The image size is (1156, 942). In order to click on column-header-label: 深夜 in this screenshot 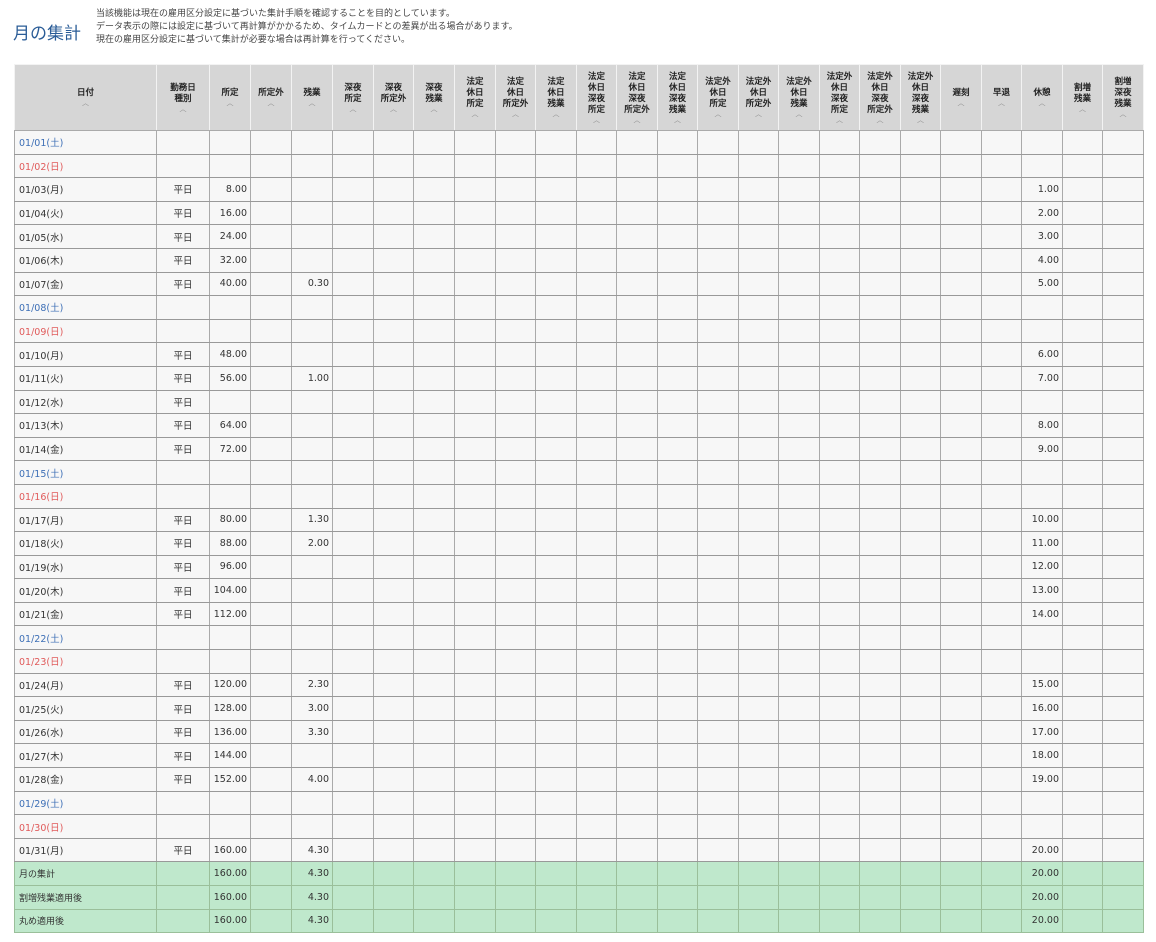, I will do `click(353, 87)`.